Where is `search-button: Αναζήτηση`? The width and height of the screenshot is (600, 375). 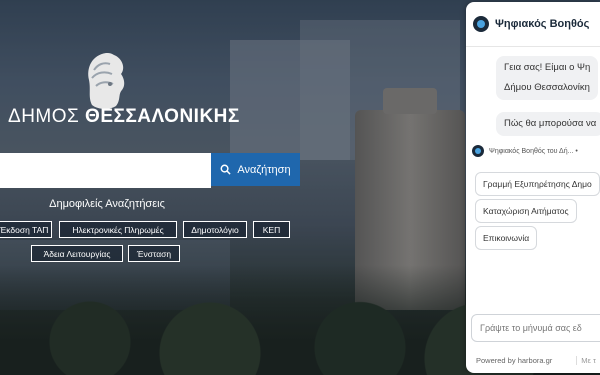 search-button: Αναζήτηση is located at coordinates (255, 169).